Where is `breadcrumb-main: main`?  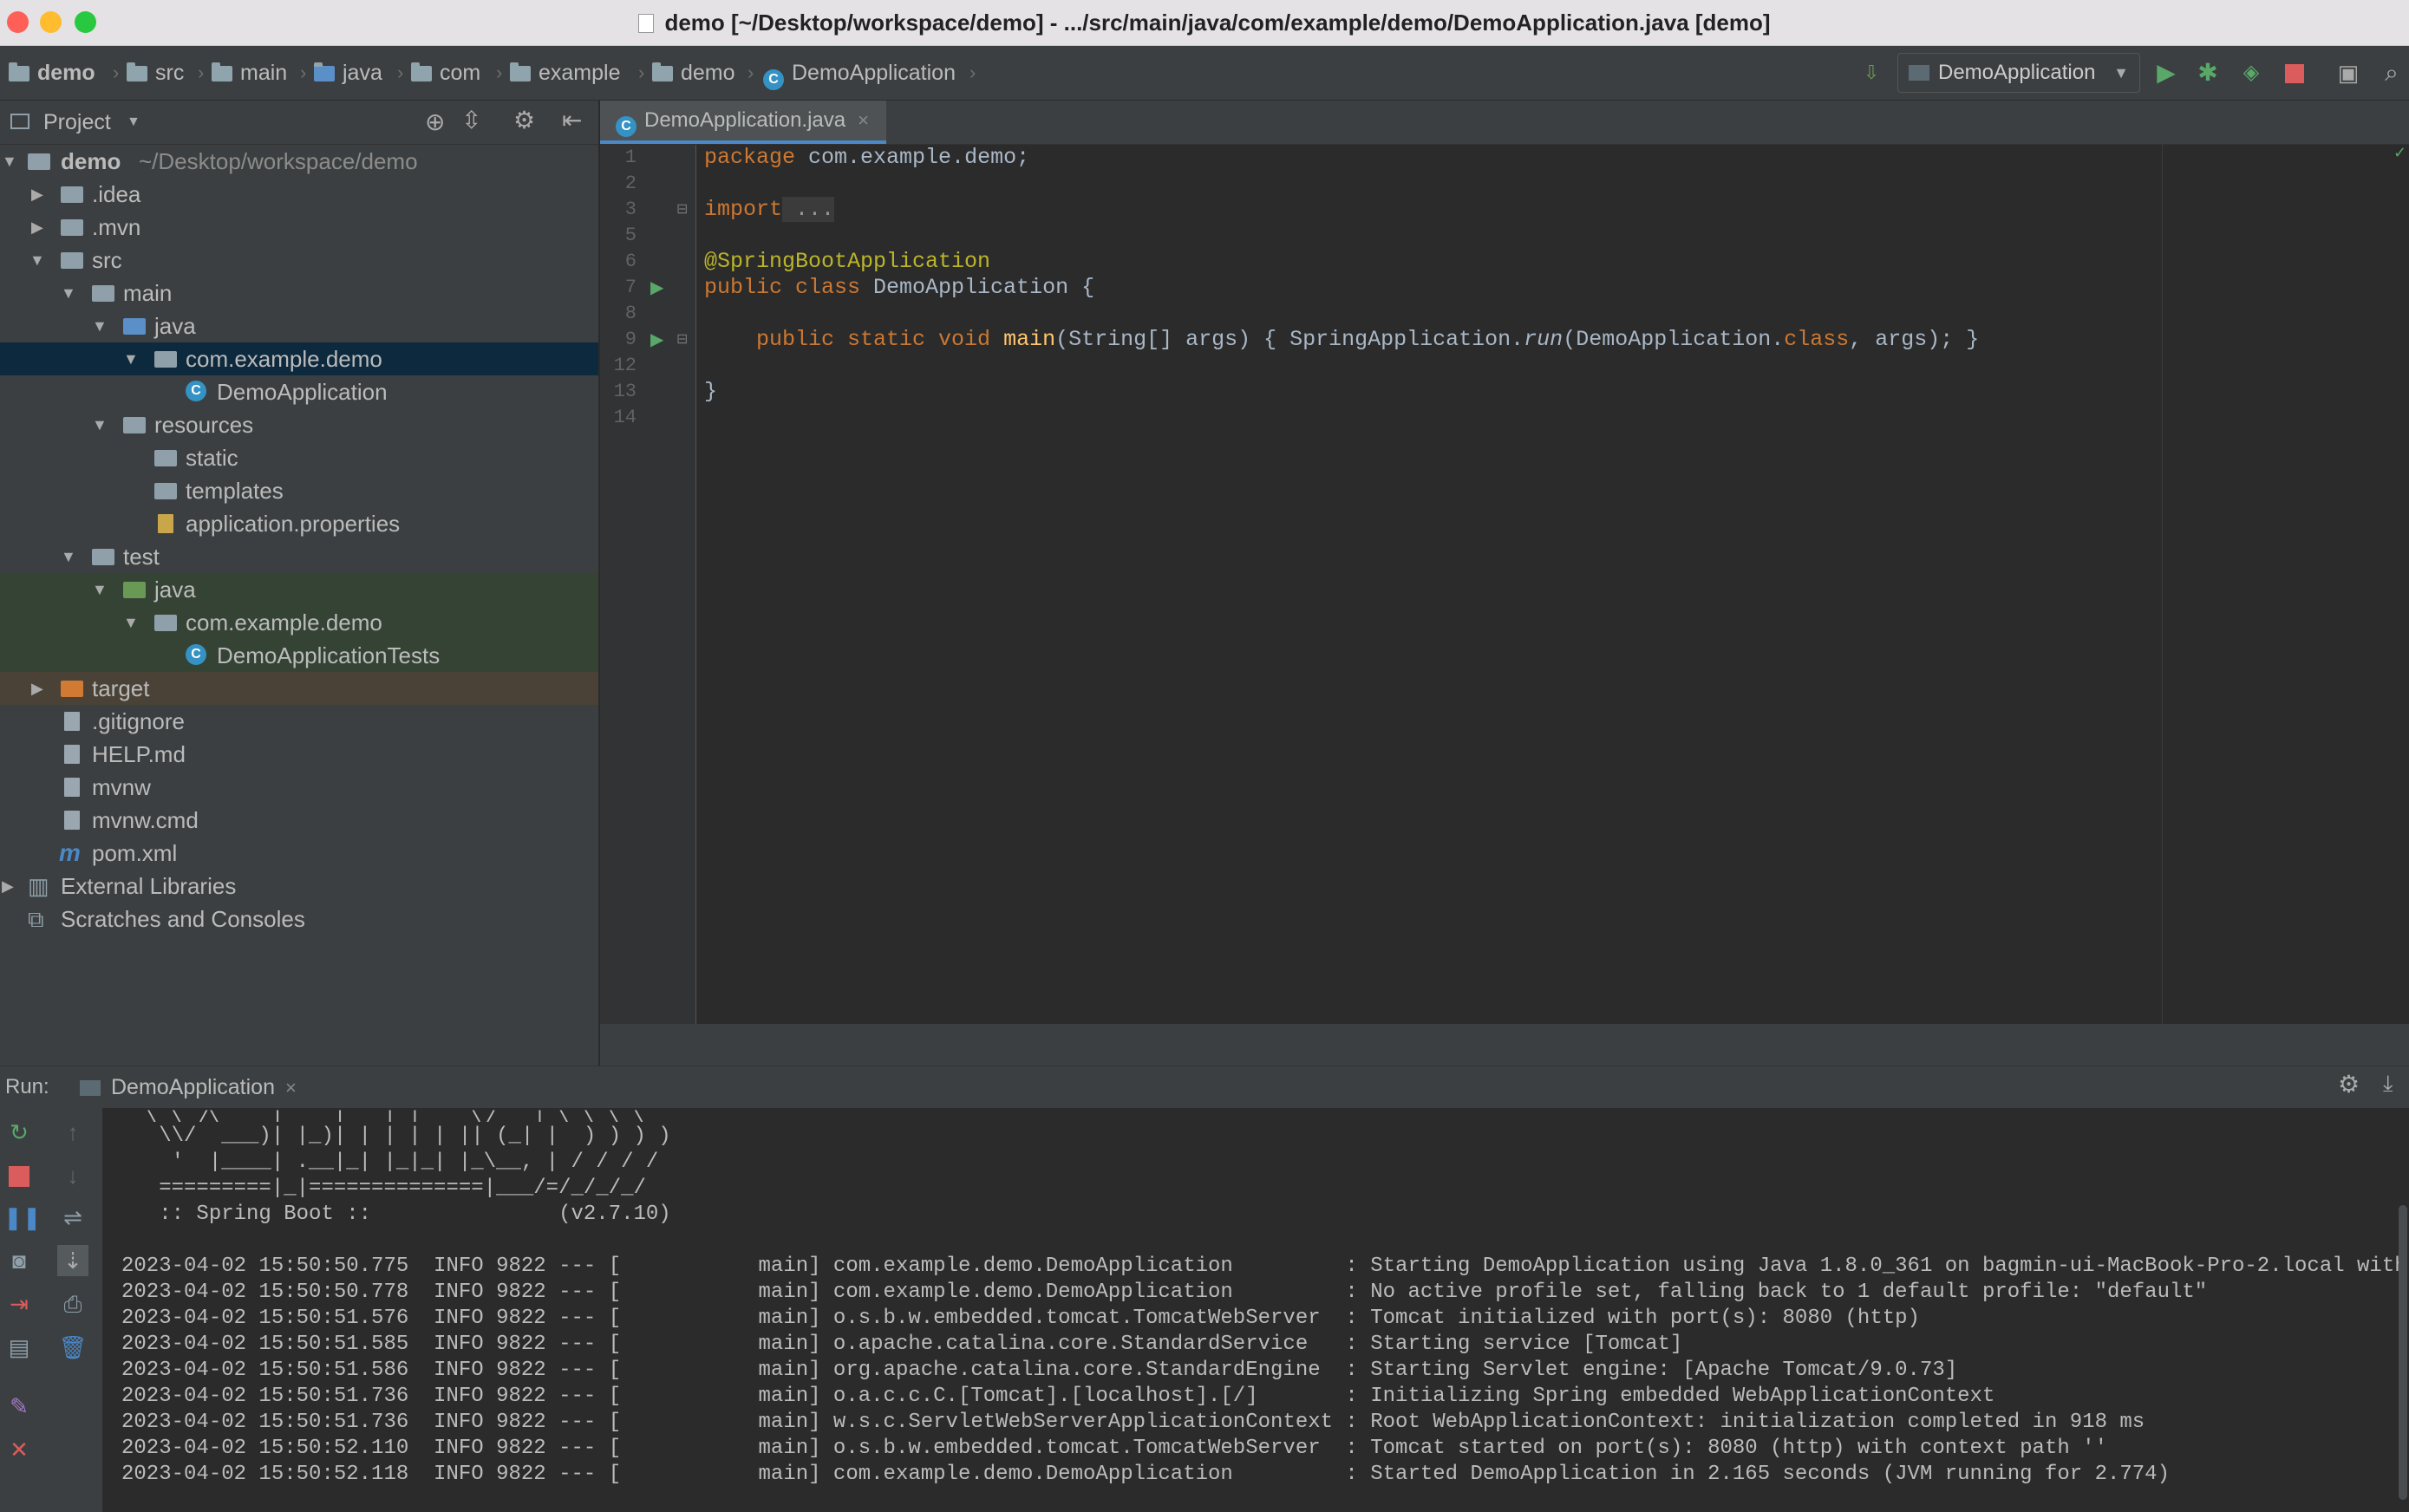
breadcrumb-main: main is located at coordinates (249, 73).